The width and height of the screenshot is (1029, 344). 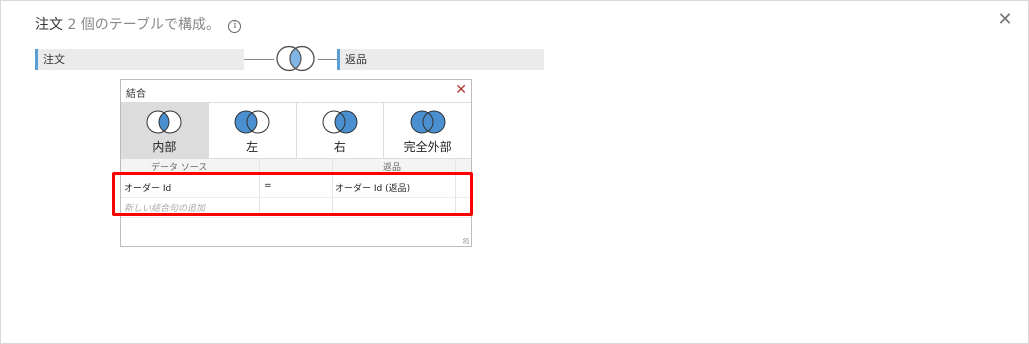 What do you see at coordinates (296, 91) in the screenshot?
I see `join-dialog-header: 結合 ✕` at bounding box center [296, 91].